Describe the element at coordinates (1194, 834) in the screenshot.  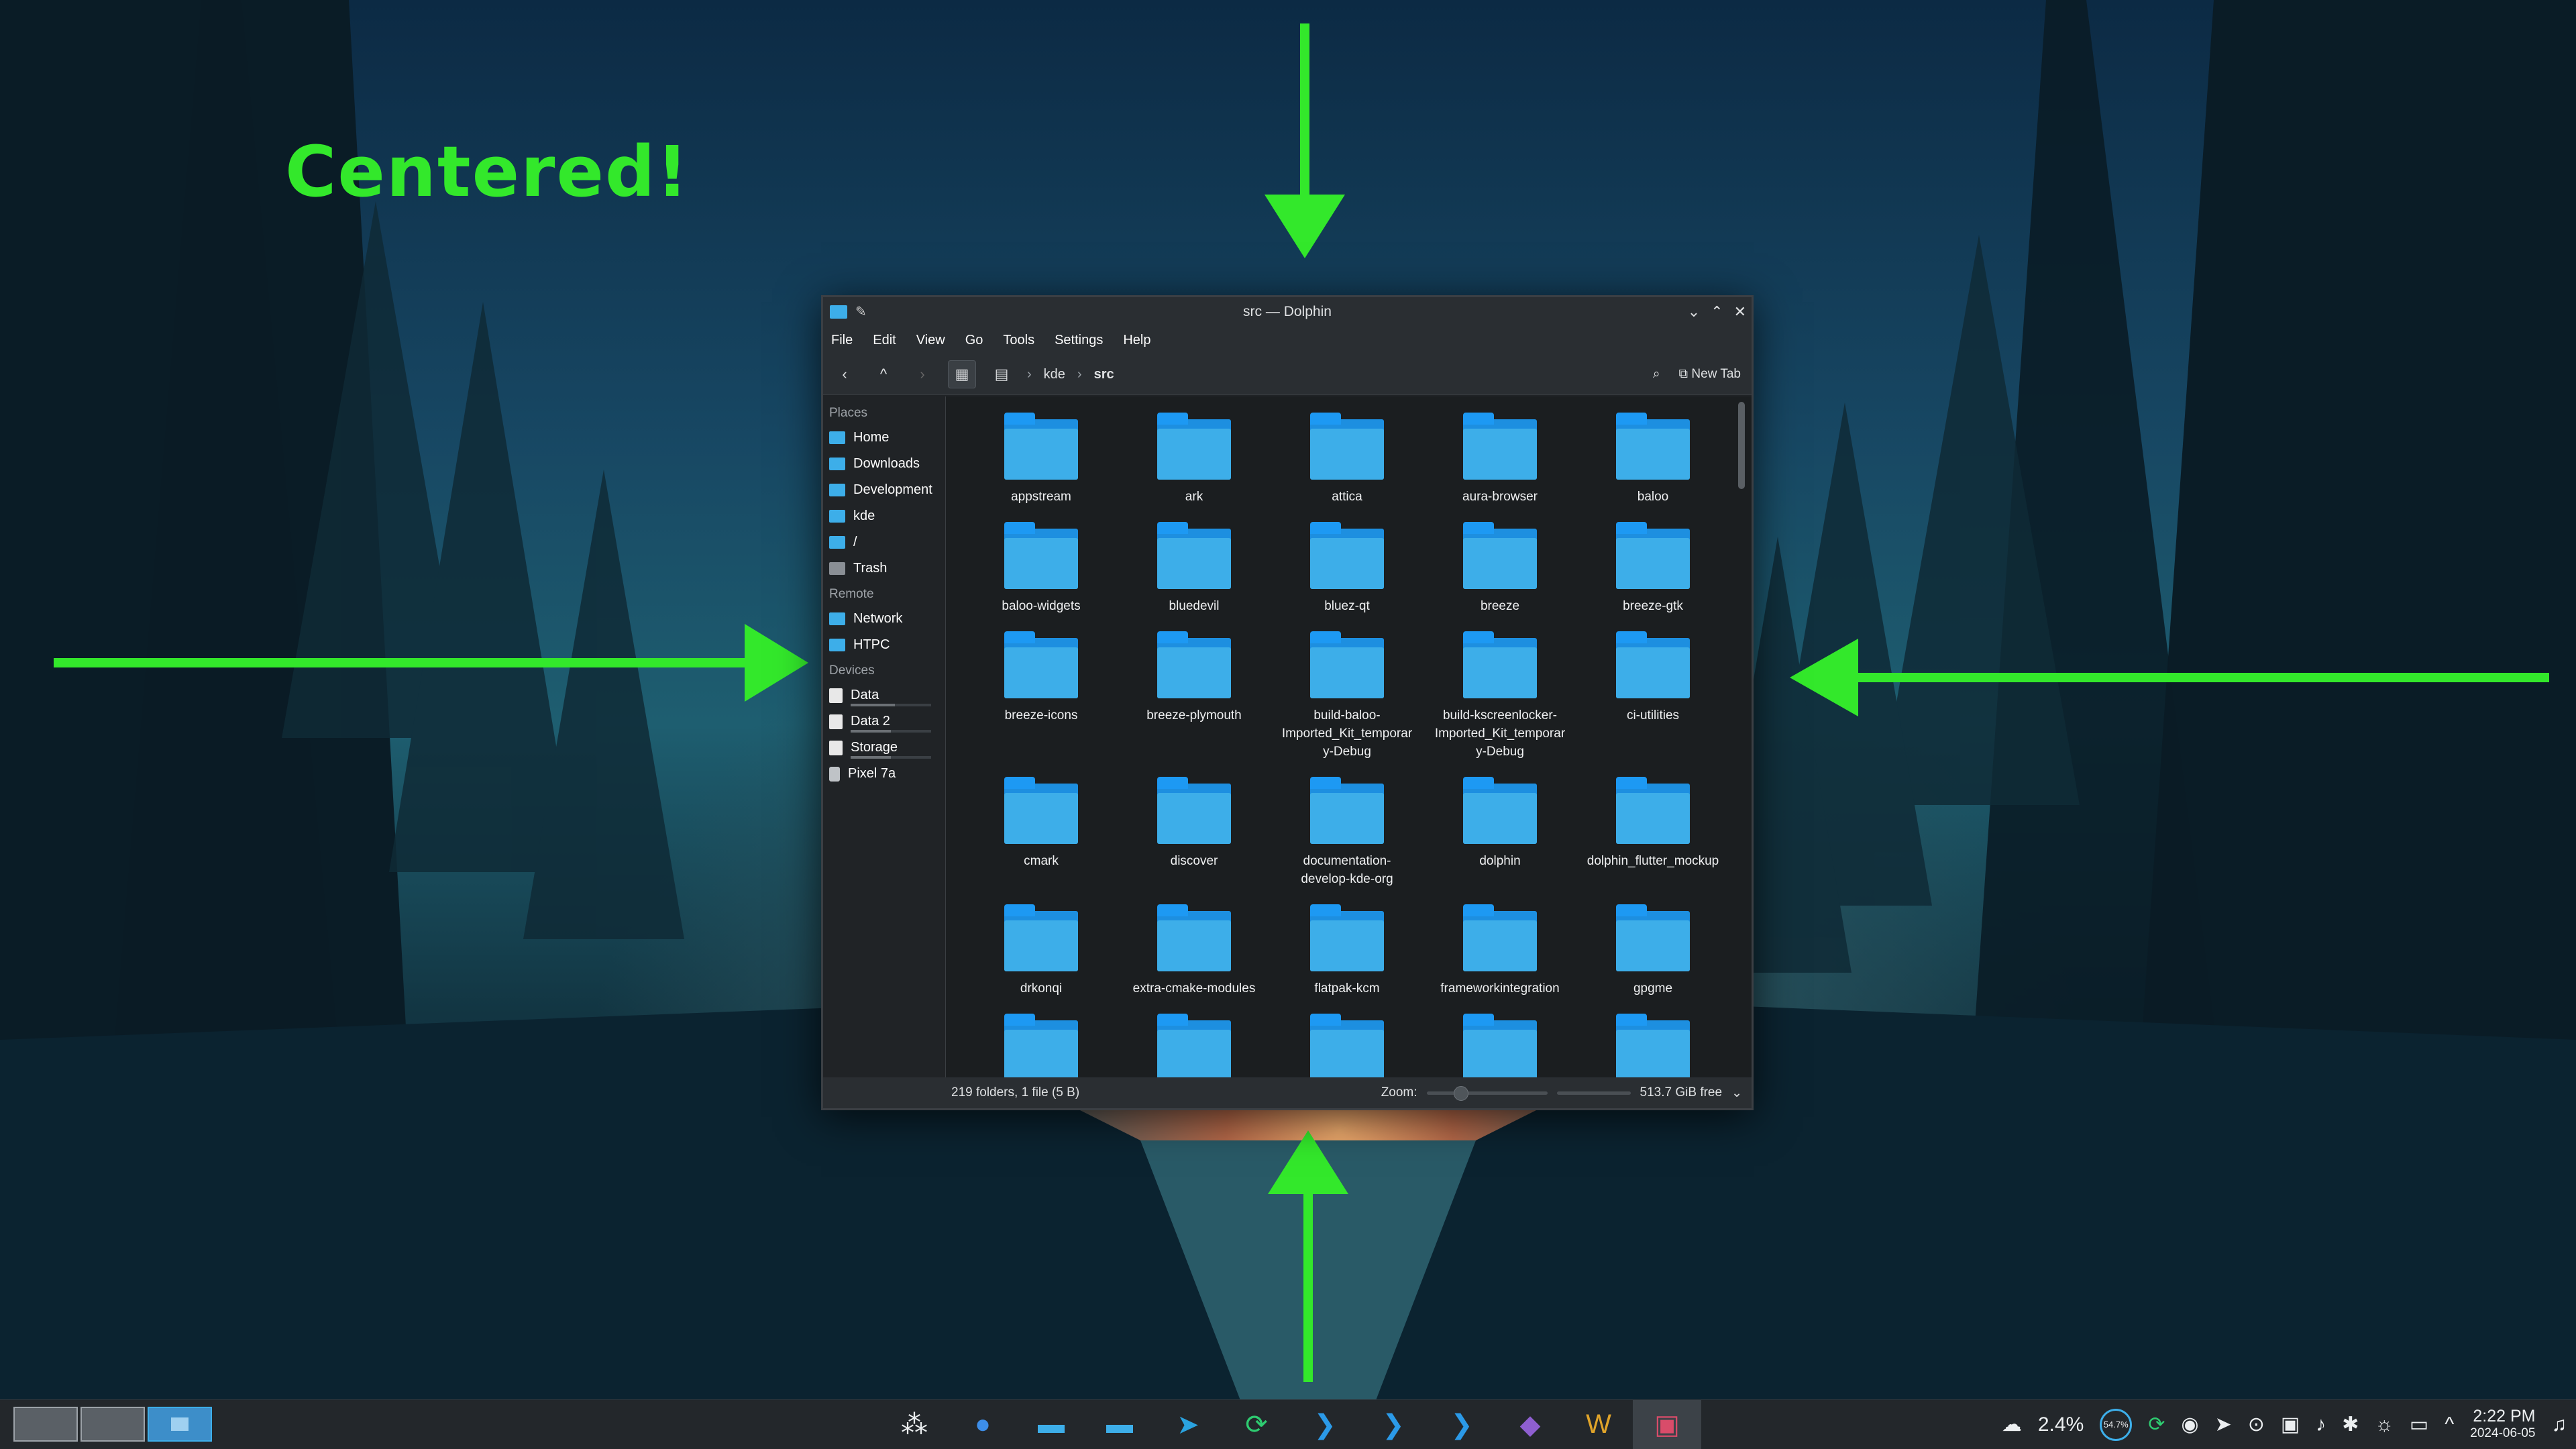
I see `file-item: discover` at that location.